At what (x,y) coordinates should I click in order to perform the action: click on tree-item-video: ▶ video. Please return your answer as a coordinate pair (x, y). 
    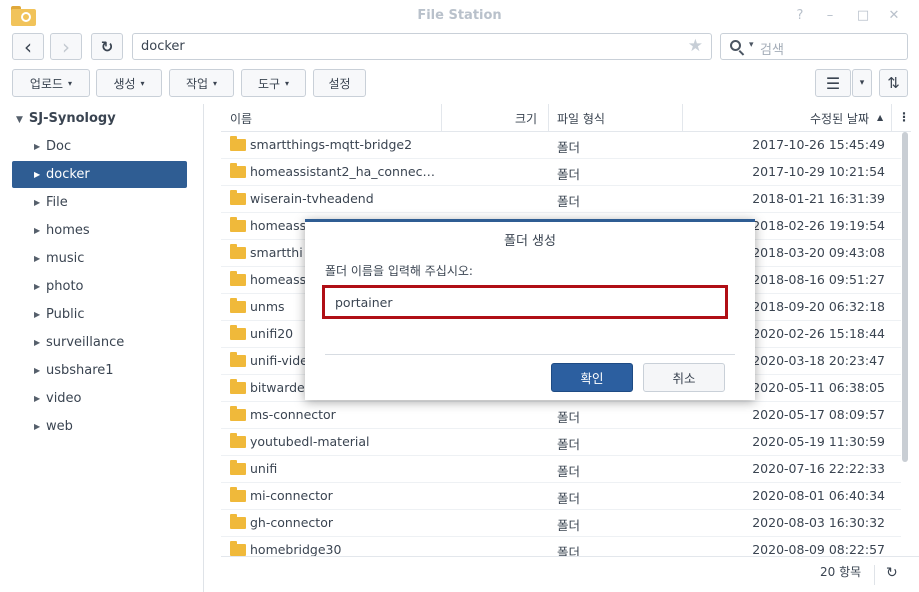
    Looking at the image, I should click on (99, 398).